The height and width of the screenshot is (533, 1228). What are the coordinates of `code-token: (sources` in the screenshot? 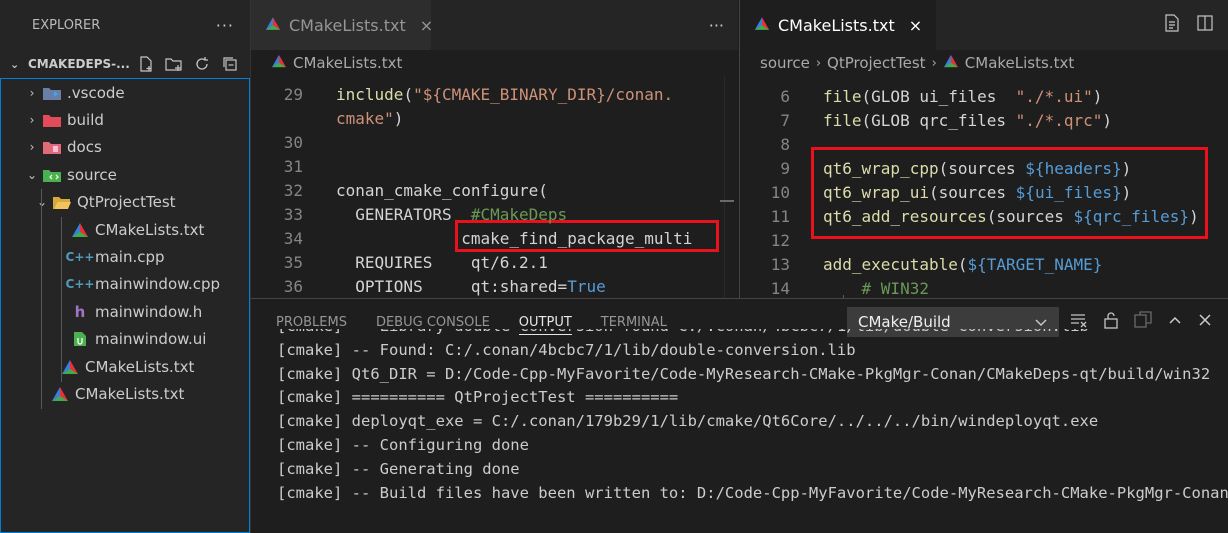 It's located at (972, 192).